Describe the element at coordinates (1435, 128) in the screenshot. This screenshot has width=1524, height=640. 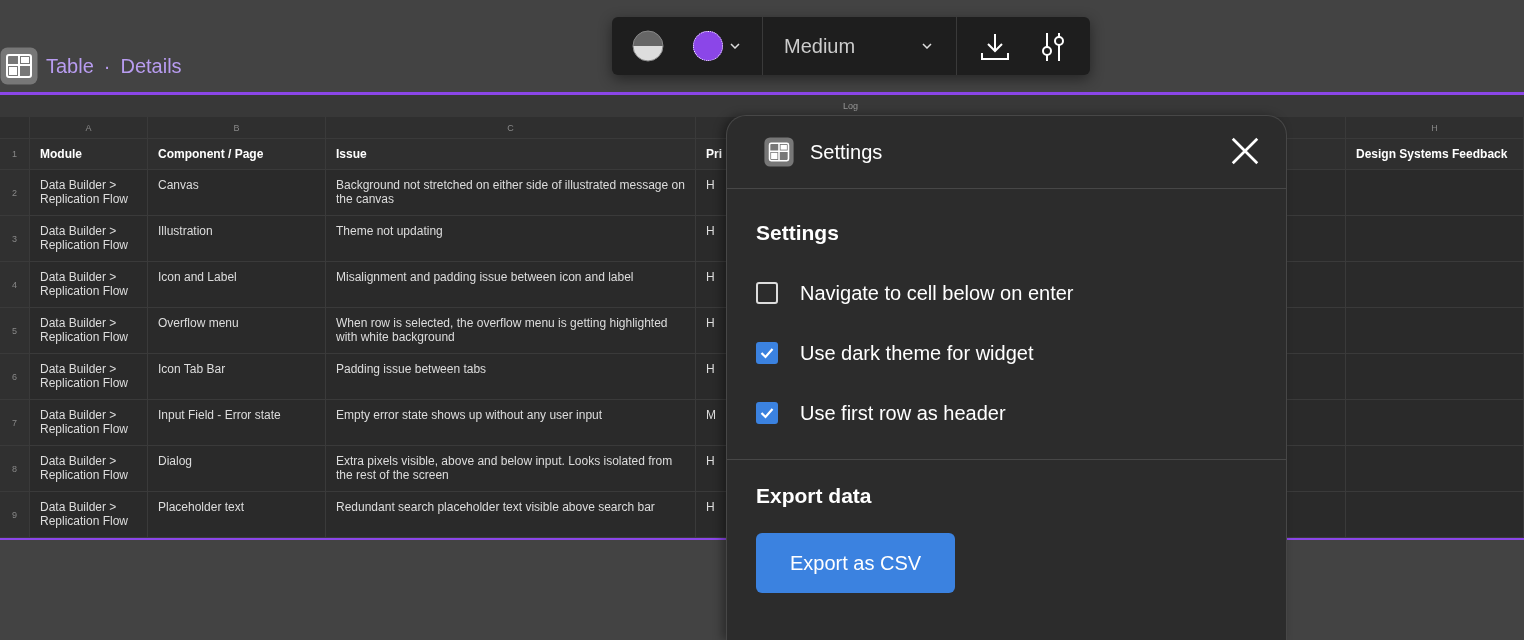
I see `column-letter: H` at that location.